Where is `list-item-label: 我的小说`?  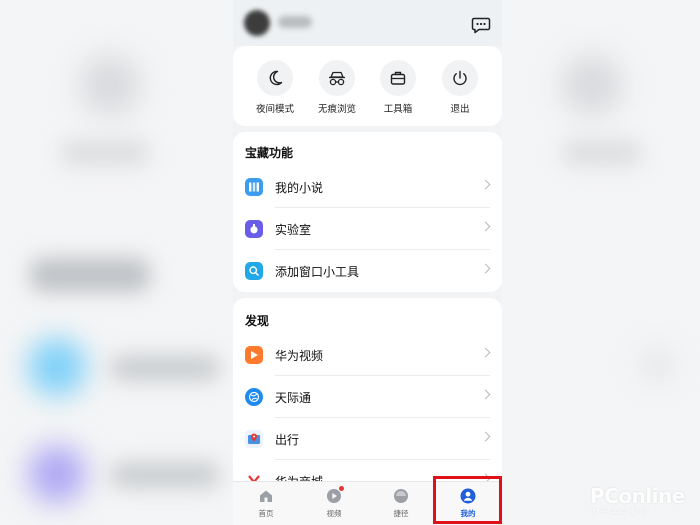
list-item-label: 我的小说 is located at coordinates (299, 188).